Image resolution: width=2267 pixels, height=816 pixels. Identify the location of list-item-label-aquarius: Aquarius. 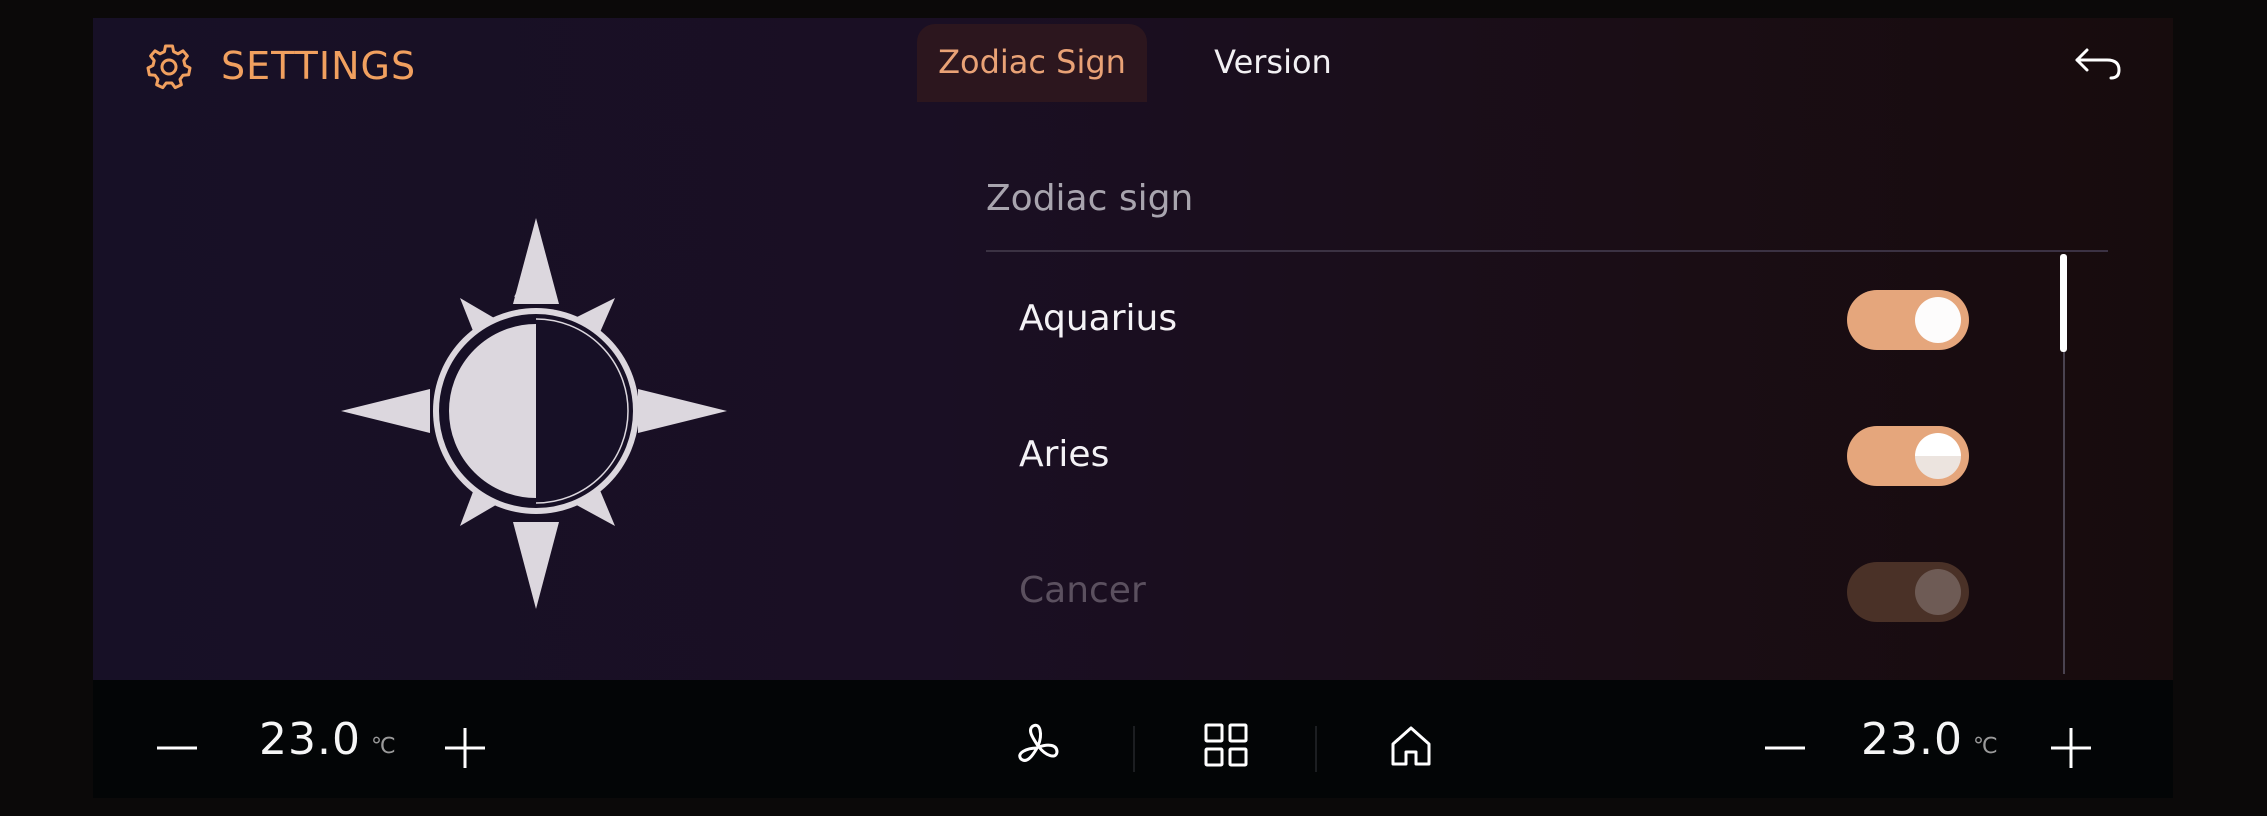
(1098, 318).